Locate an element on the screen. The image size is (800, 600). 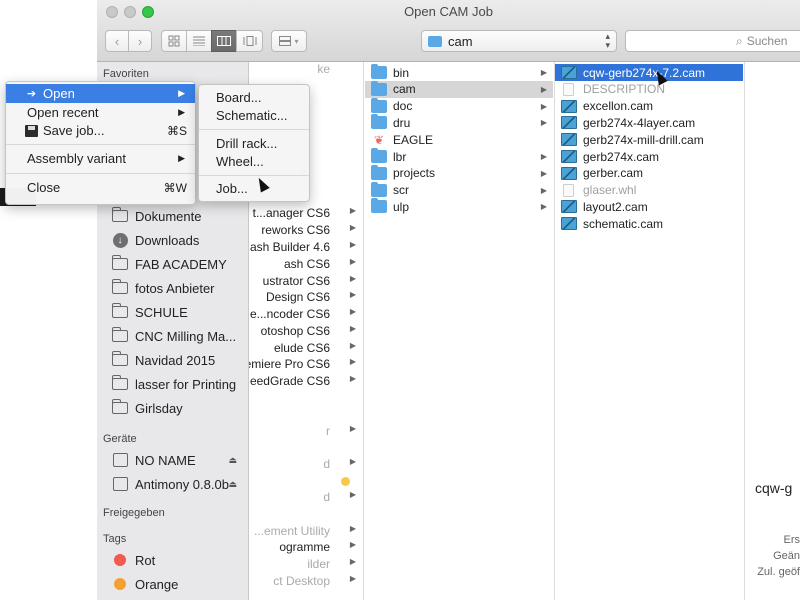
folder-item: cam ▶ is located at coordinates (459, 89).